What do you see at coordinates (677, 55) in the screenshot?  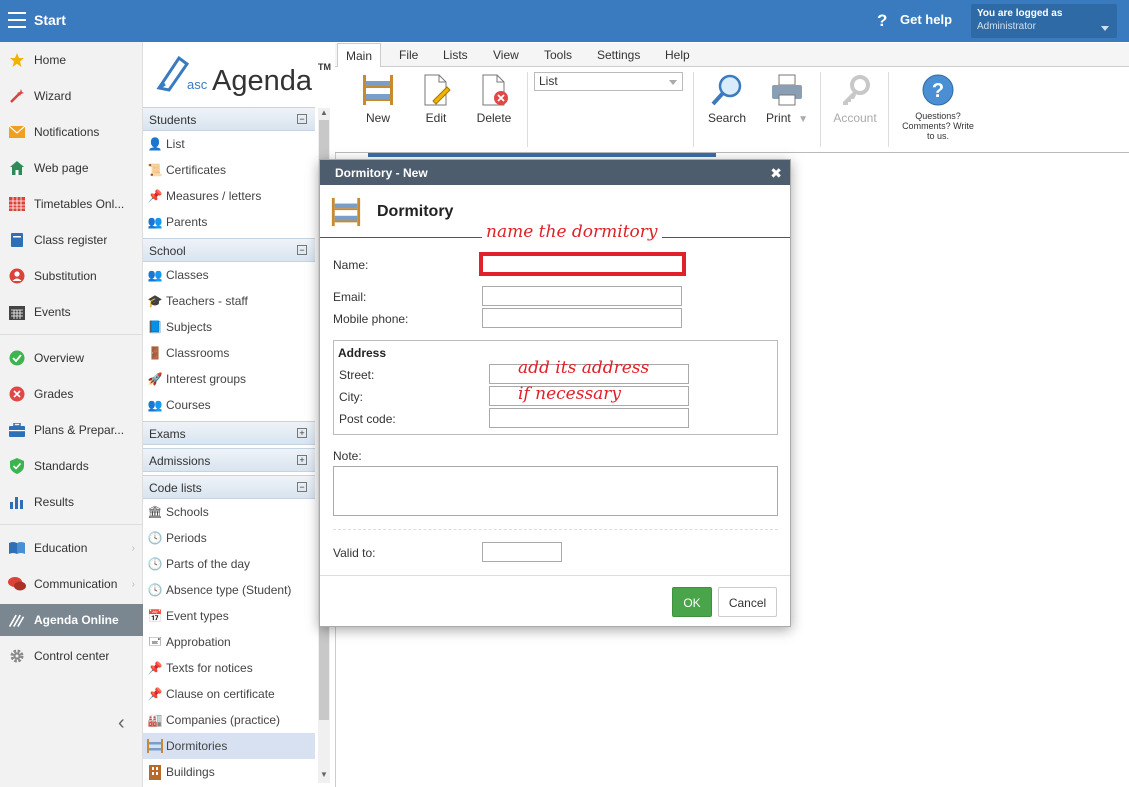 I see `tab-help: Help` at bounding box center [677, 55].